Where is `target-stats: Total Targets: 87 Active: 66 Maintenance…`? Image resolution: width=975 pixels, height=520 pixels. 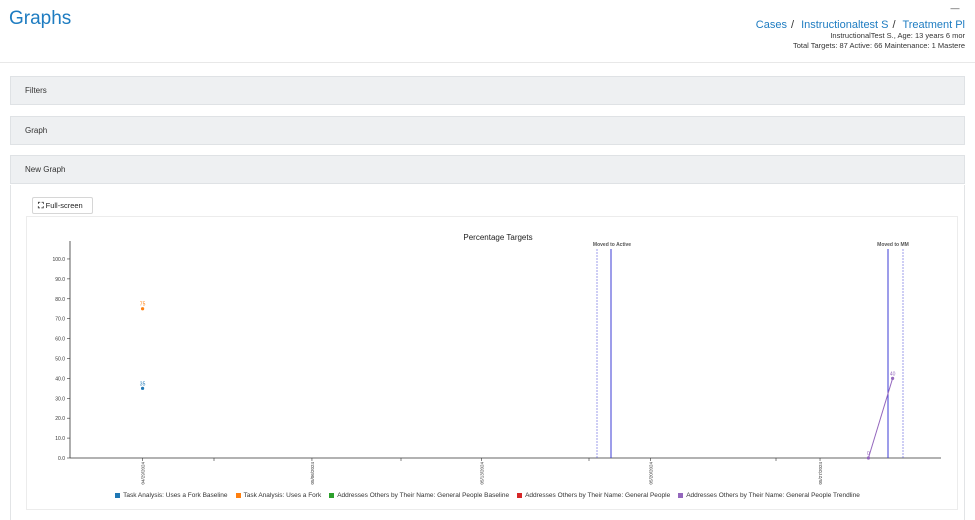
target-stats: Total Targets: 87 Active: 66 Maintenance… is located at coordinates (878, 45).